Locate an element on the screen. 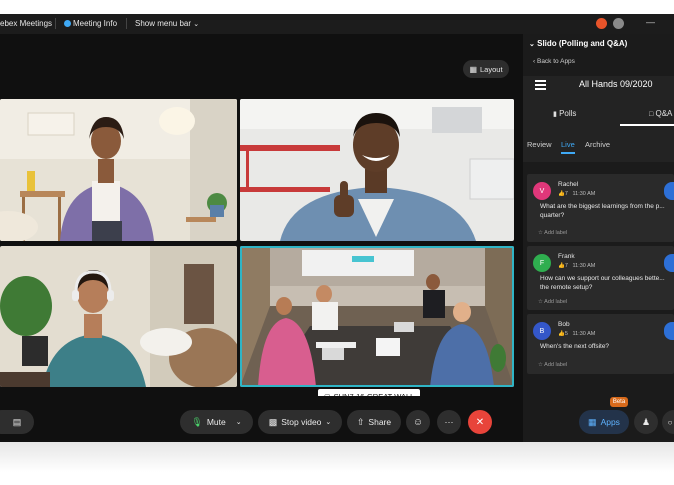  tab-qa: □ Q&A is located at coordinates (660, 113).